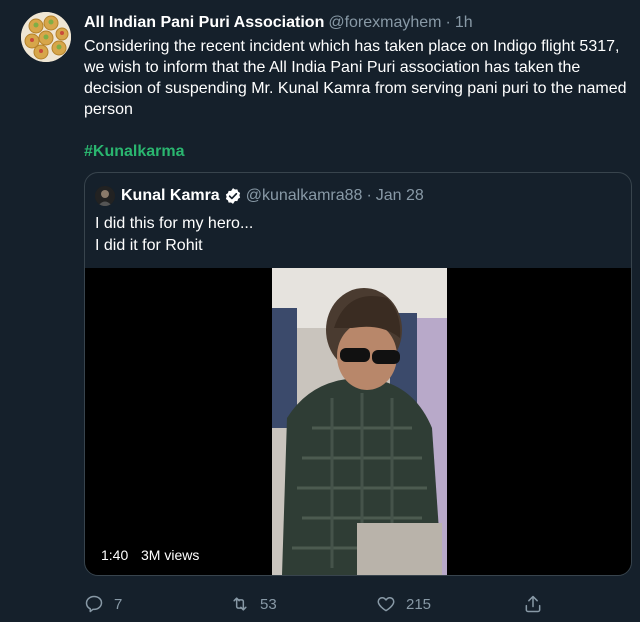  I want to click on hashtag-link: #Kunalkarma, so click(358, 151).